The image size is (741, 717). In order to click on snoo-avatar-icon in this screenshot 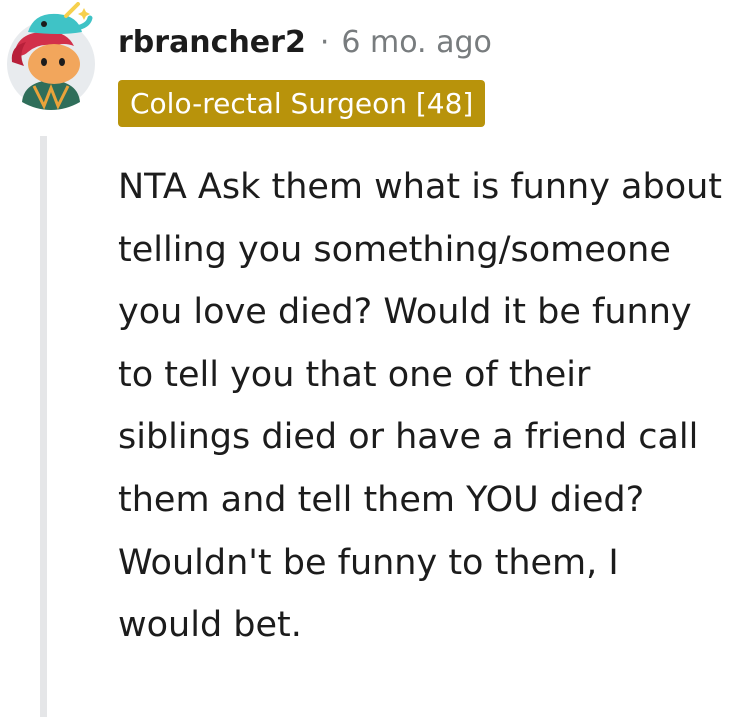, I will do `click(51, 56)`.